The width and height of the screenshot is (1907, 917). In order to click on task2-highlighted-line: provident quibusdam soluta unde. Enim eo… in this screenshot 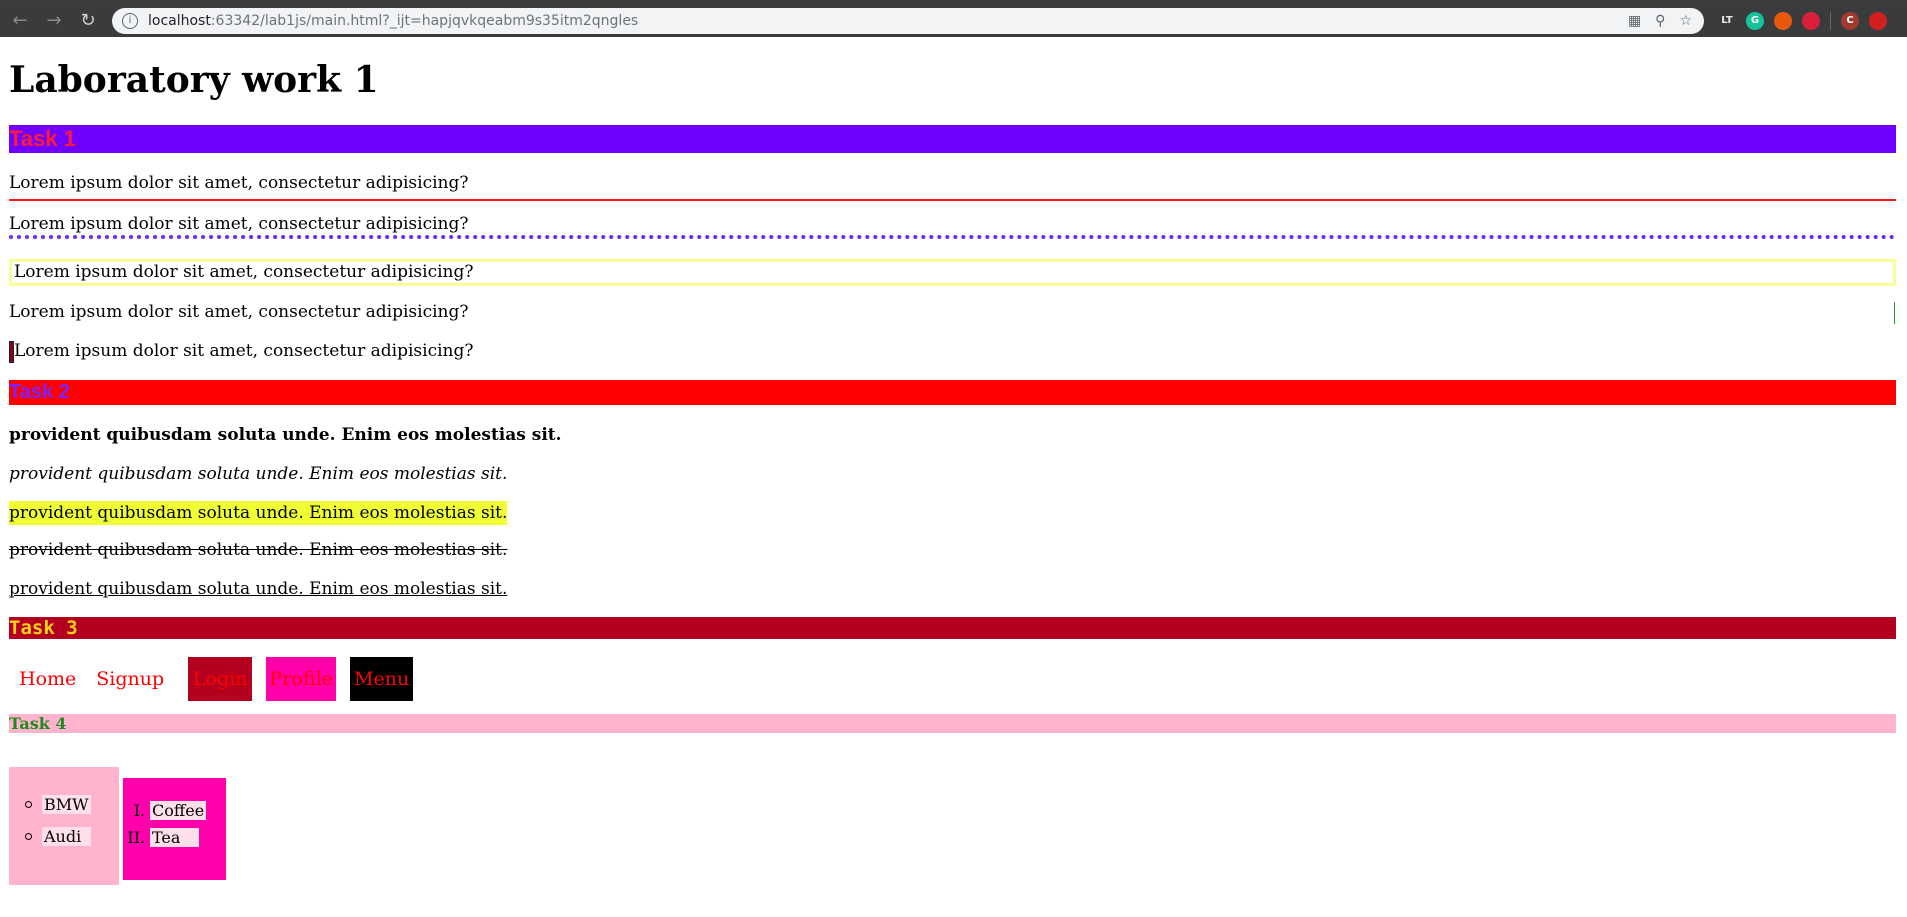, I will do `click(258, 513)`.